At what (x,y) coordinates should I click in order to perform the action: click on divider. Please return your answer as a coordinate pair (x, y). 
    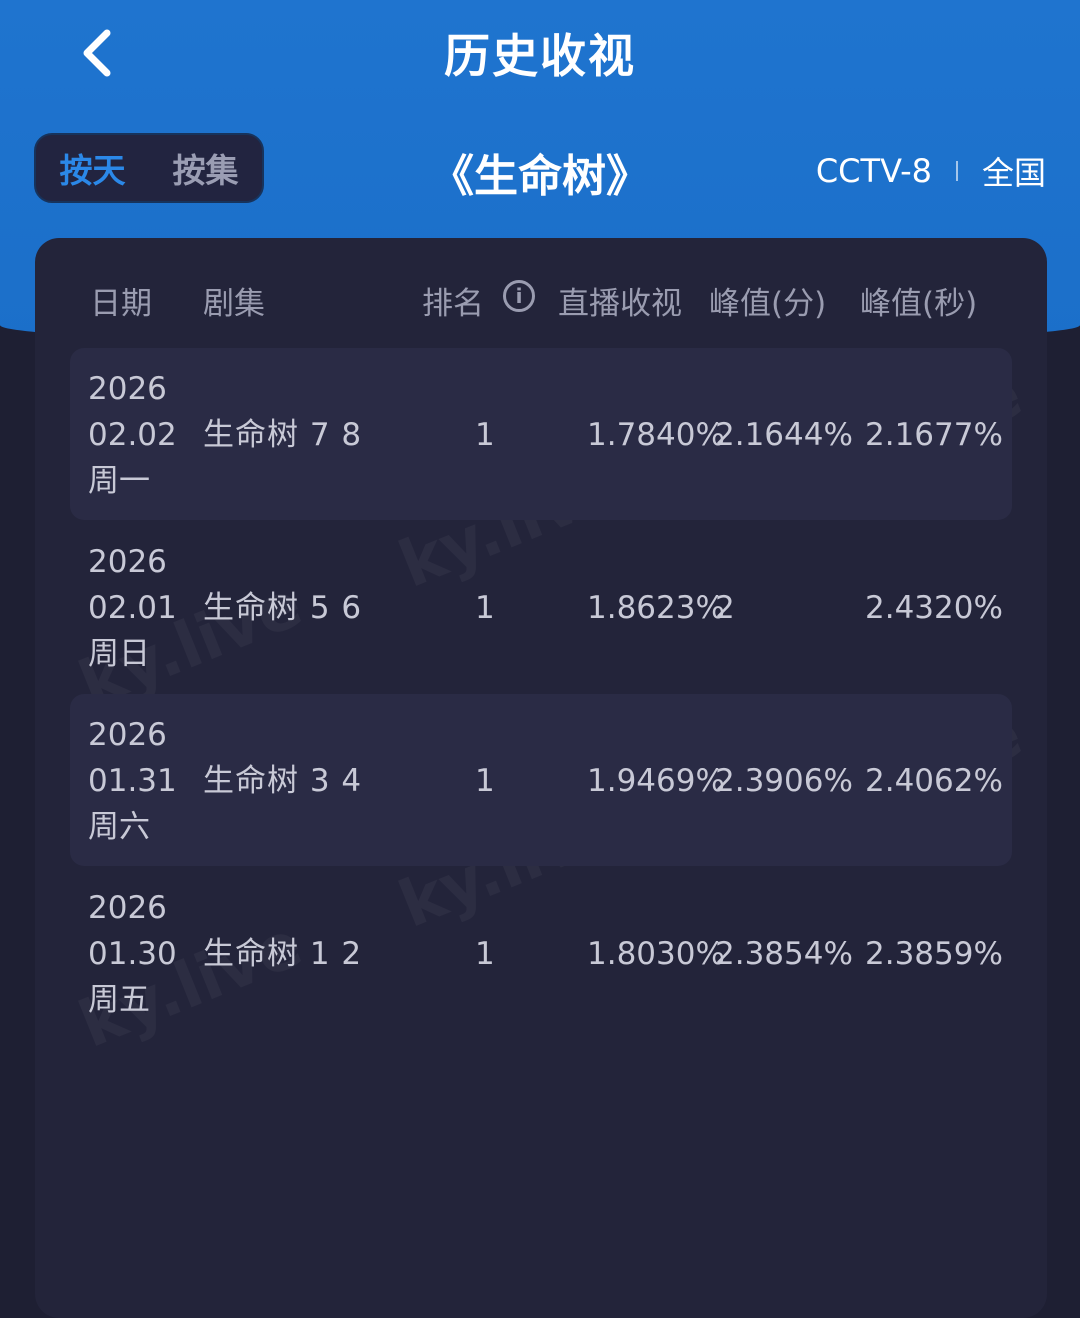
    Looking at the image, I should click on (956, 171).